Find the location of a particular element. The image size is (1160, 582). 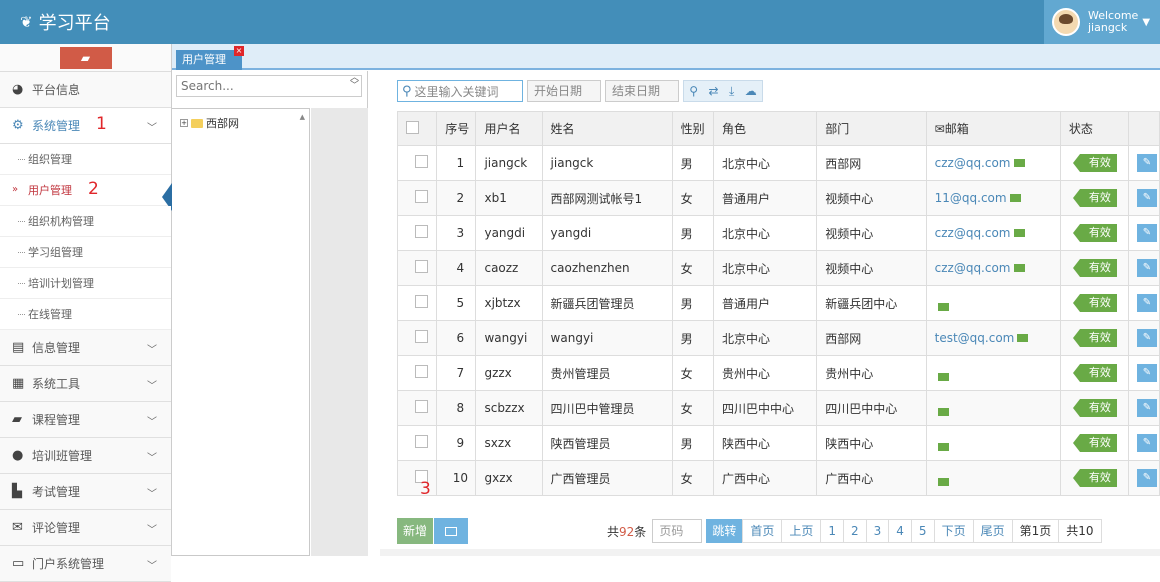

sidebar-subitem-online: 在线管理 is located at coordinates (85, 314).